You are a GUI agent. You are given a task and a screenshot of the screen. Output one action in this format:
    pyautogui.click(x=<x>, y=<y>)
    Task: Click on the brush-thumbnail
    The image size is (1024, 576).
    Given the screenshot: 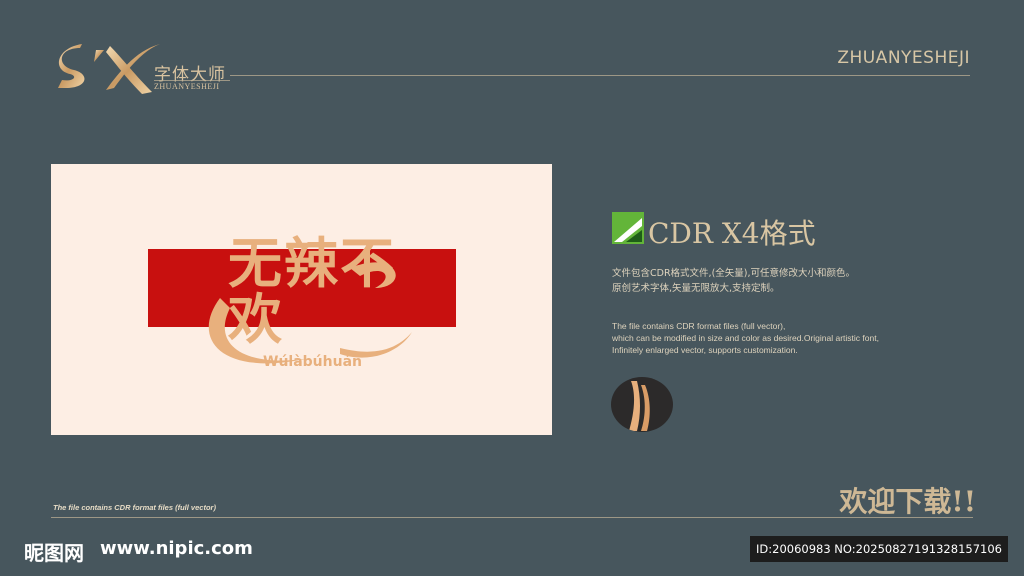 What is the action you would take?
    pyautogui.click(x=642, y=404)
    